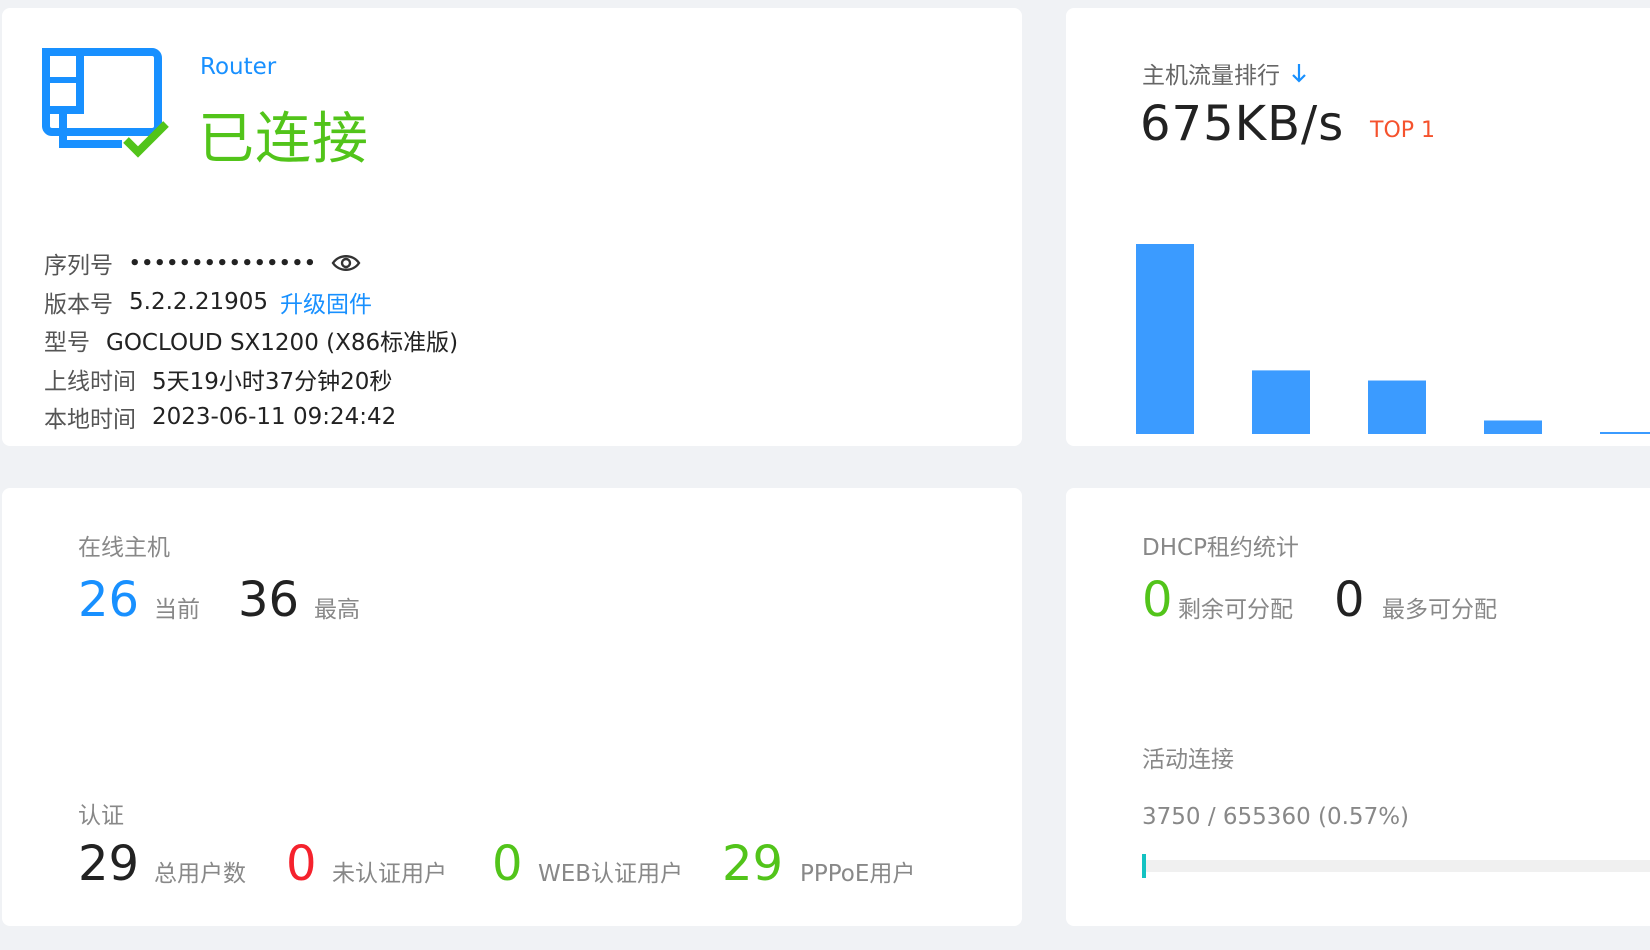  I want to click on connection-status: 已连接, so click(283, 139).